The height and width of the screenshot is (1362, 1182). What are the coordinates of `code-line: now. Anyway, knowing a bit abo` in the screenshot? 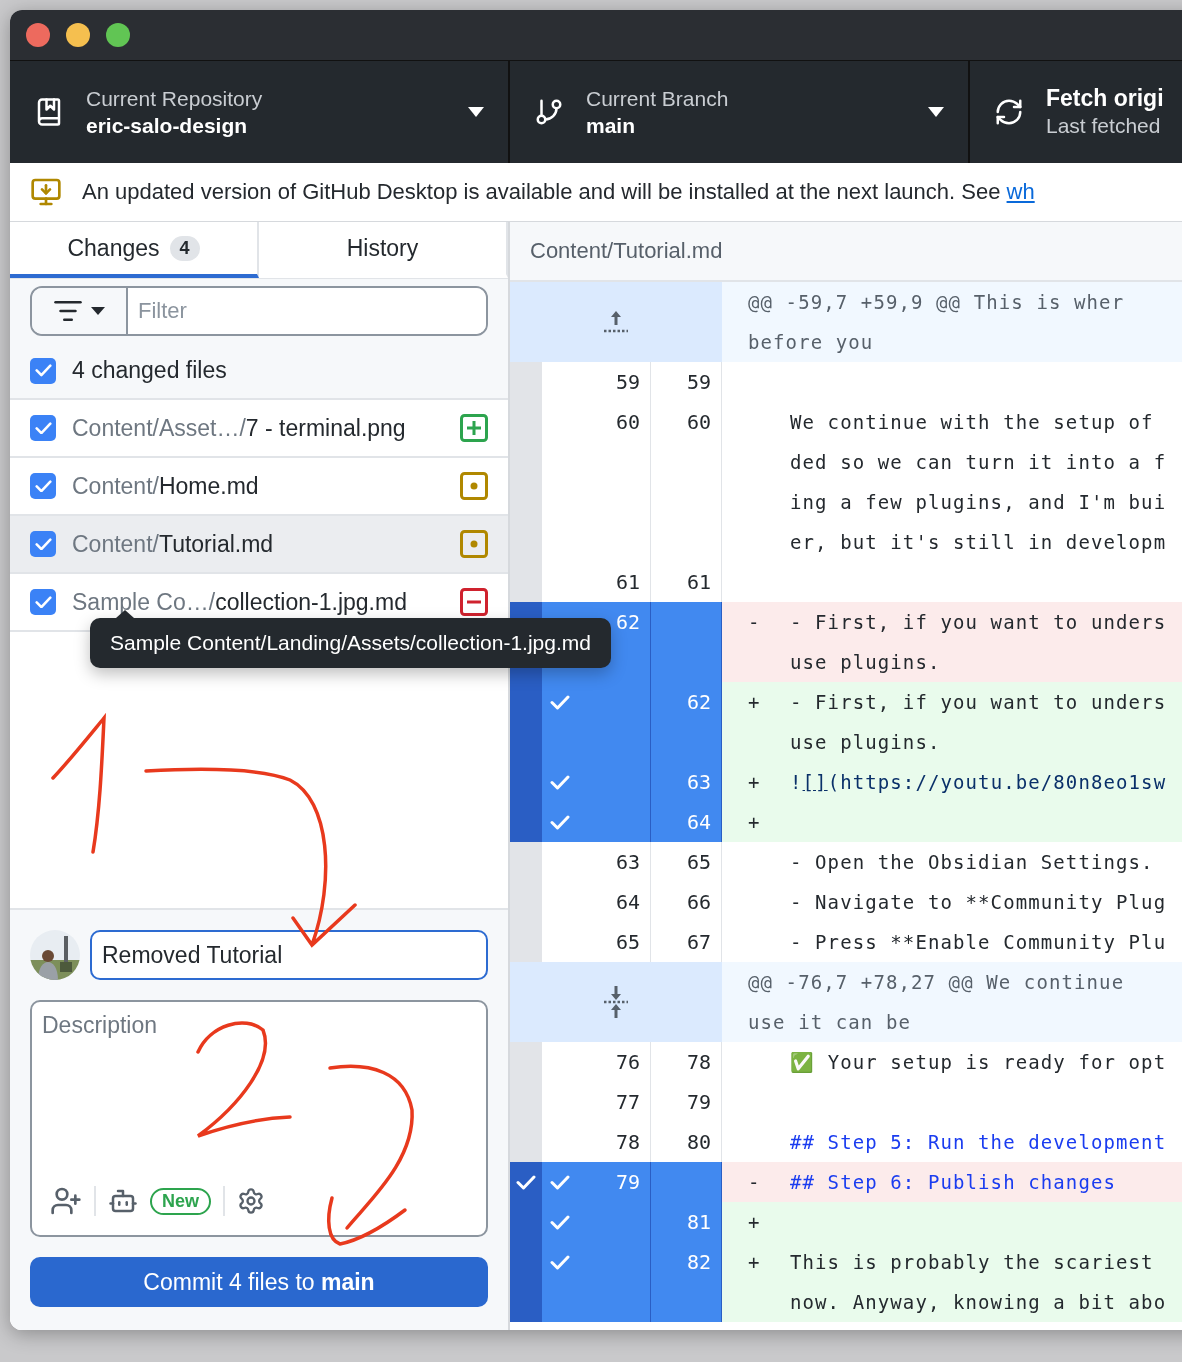 It's located at (978, 1302).